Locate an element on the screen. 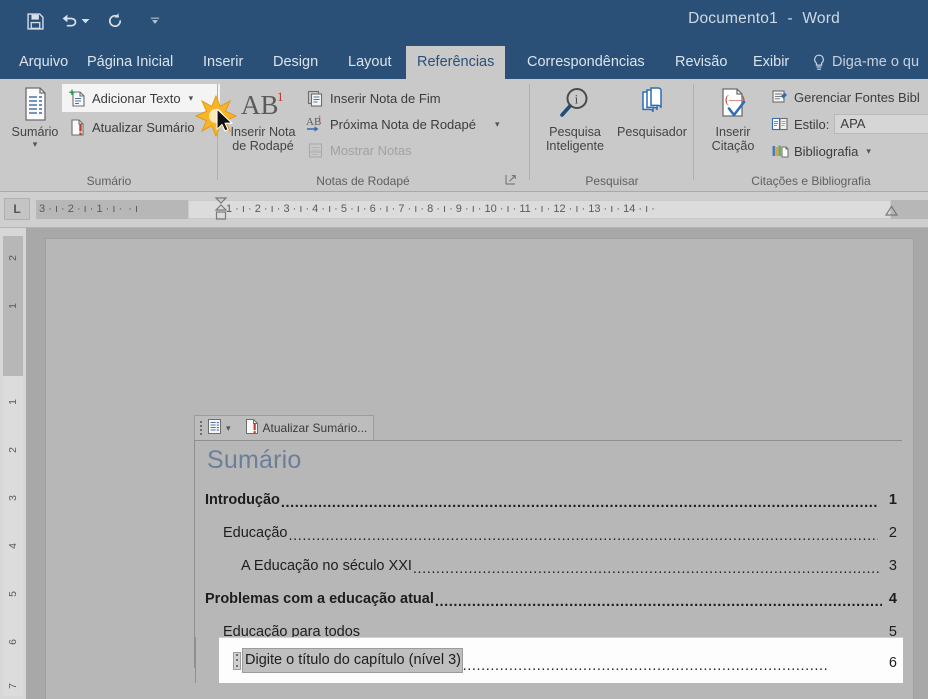  vruler-mark-7: 6 is located at coordinates (13, 642).